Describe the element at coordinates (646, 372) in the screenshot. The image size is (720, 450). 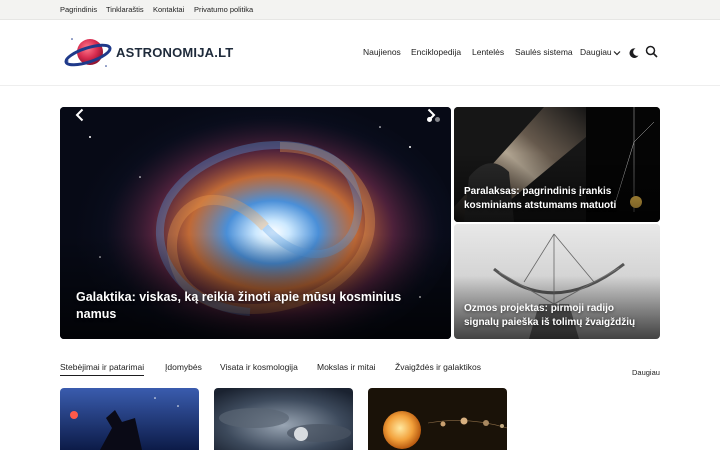
I see `more-link: Daugiau` at that location.